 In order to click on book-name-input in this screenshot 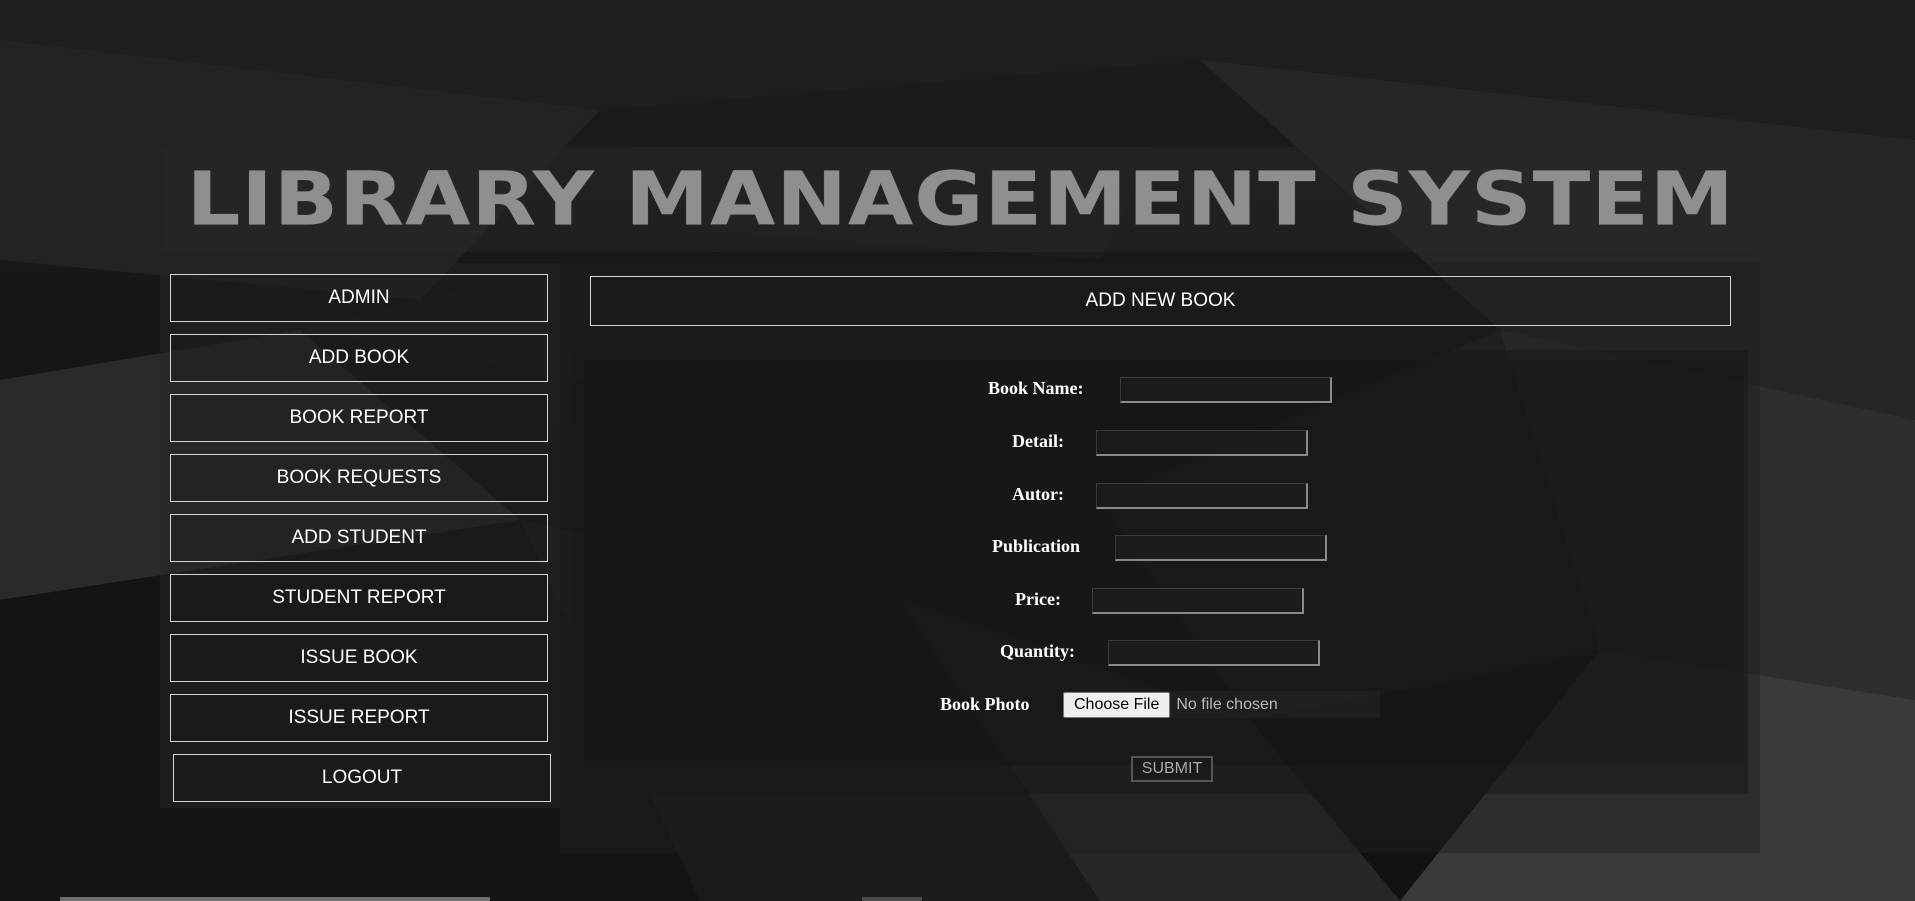, I will do `click(1226, 390)`.